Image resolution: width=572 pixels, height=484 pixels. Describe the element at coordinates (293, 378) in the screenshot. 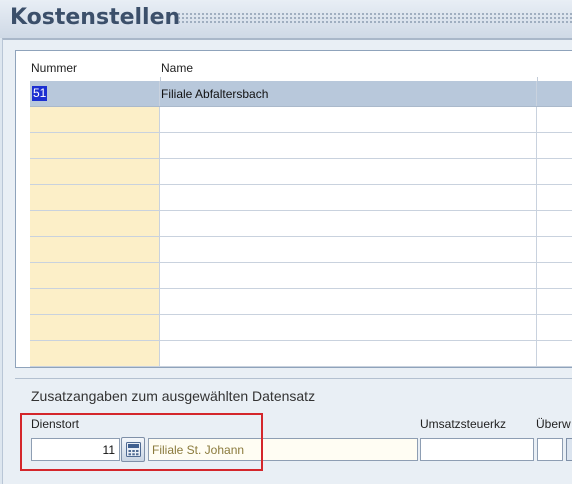

I see `section-divider` at that location.